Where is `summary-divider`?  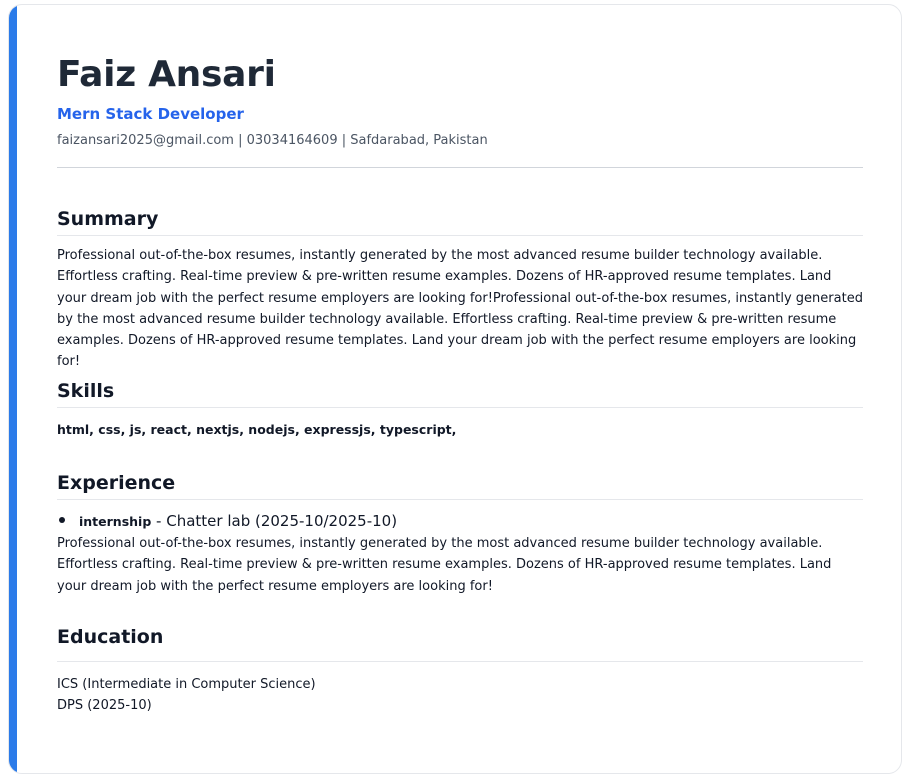 summary-divider is located at coordinates (460, 235).